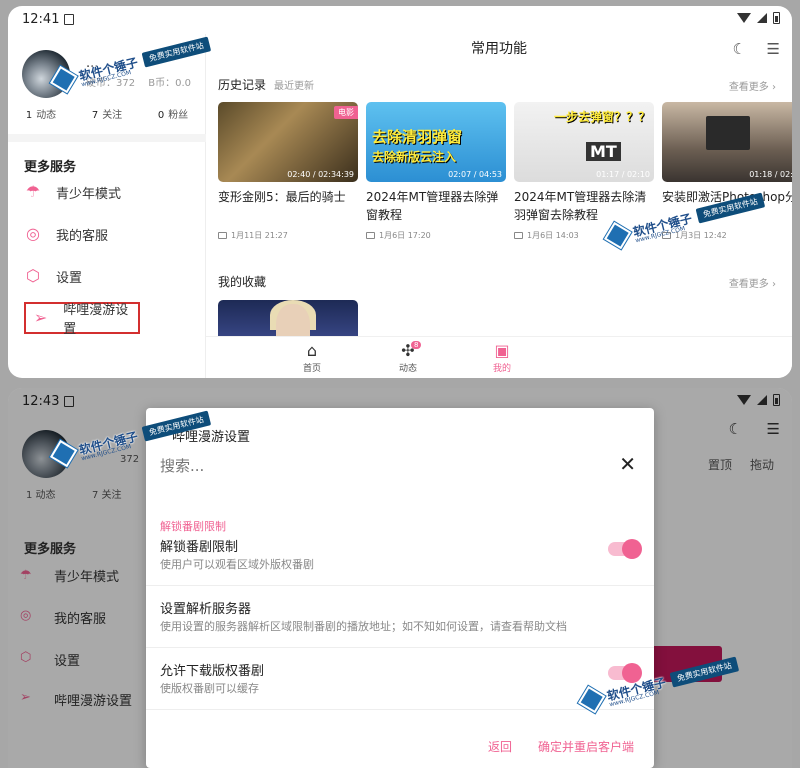 The width and height of the screenshot is (800, 768). Describe the element at coordinates (82, 319) in the screenshot. I see `service-roaming-settings: ➢ 哔哩漫游设置` at that location.